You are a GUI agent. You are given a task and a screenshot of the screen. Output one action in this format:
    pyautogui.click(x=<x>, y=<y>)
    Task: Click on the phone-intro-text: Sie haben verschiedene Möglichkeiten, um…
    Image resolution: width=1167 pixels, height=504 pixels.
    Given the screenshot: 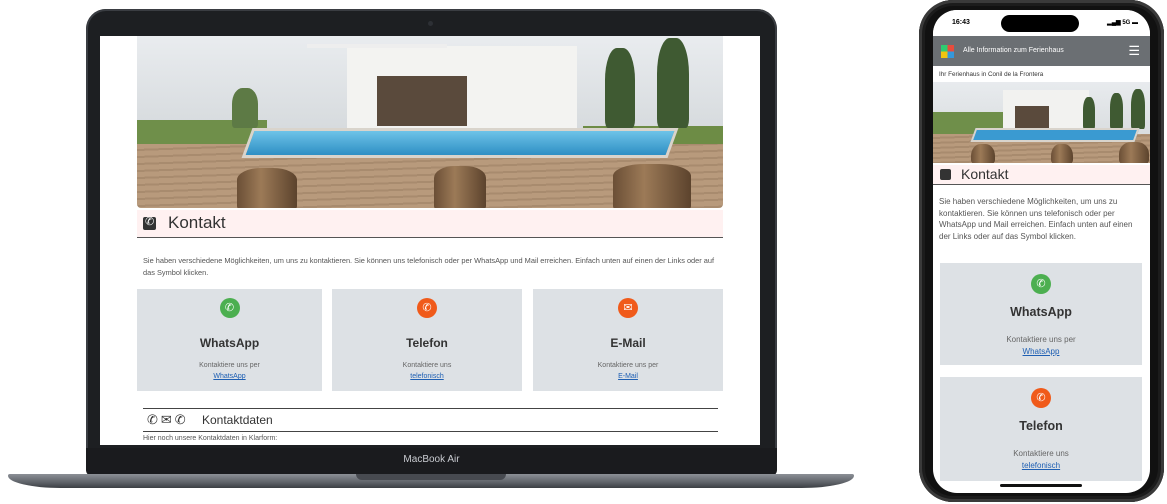 What is the action you would take?
    pyautogui.click(x=1036, y=219)
    